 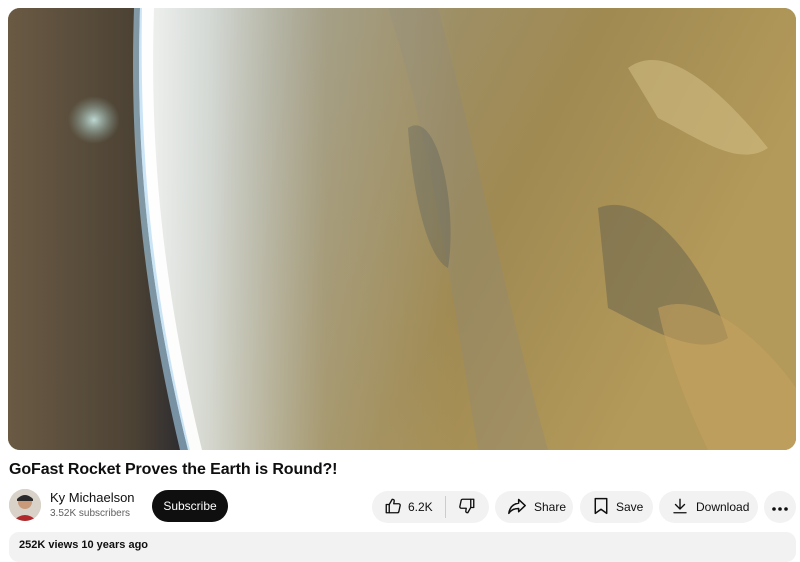 I want to click on share-button: Share, so click(x=534, y=507).